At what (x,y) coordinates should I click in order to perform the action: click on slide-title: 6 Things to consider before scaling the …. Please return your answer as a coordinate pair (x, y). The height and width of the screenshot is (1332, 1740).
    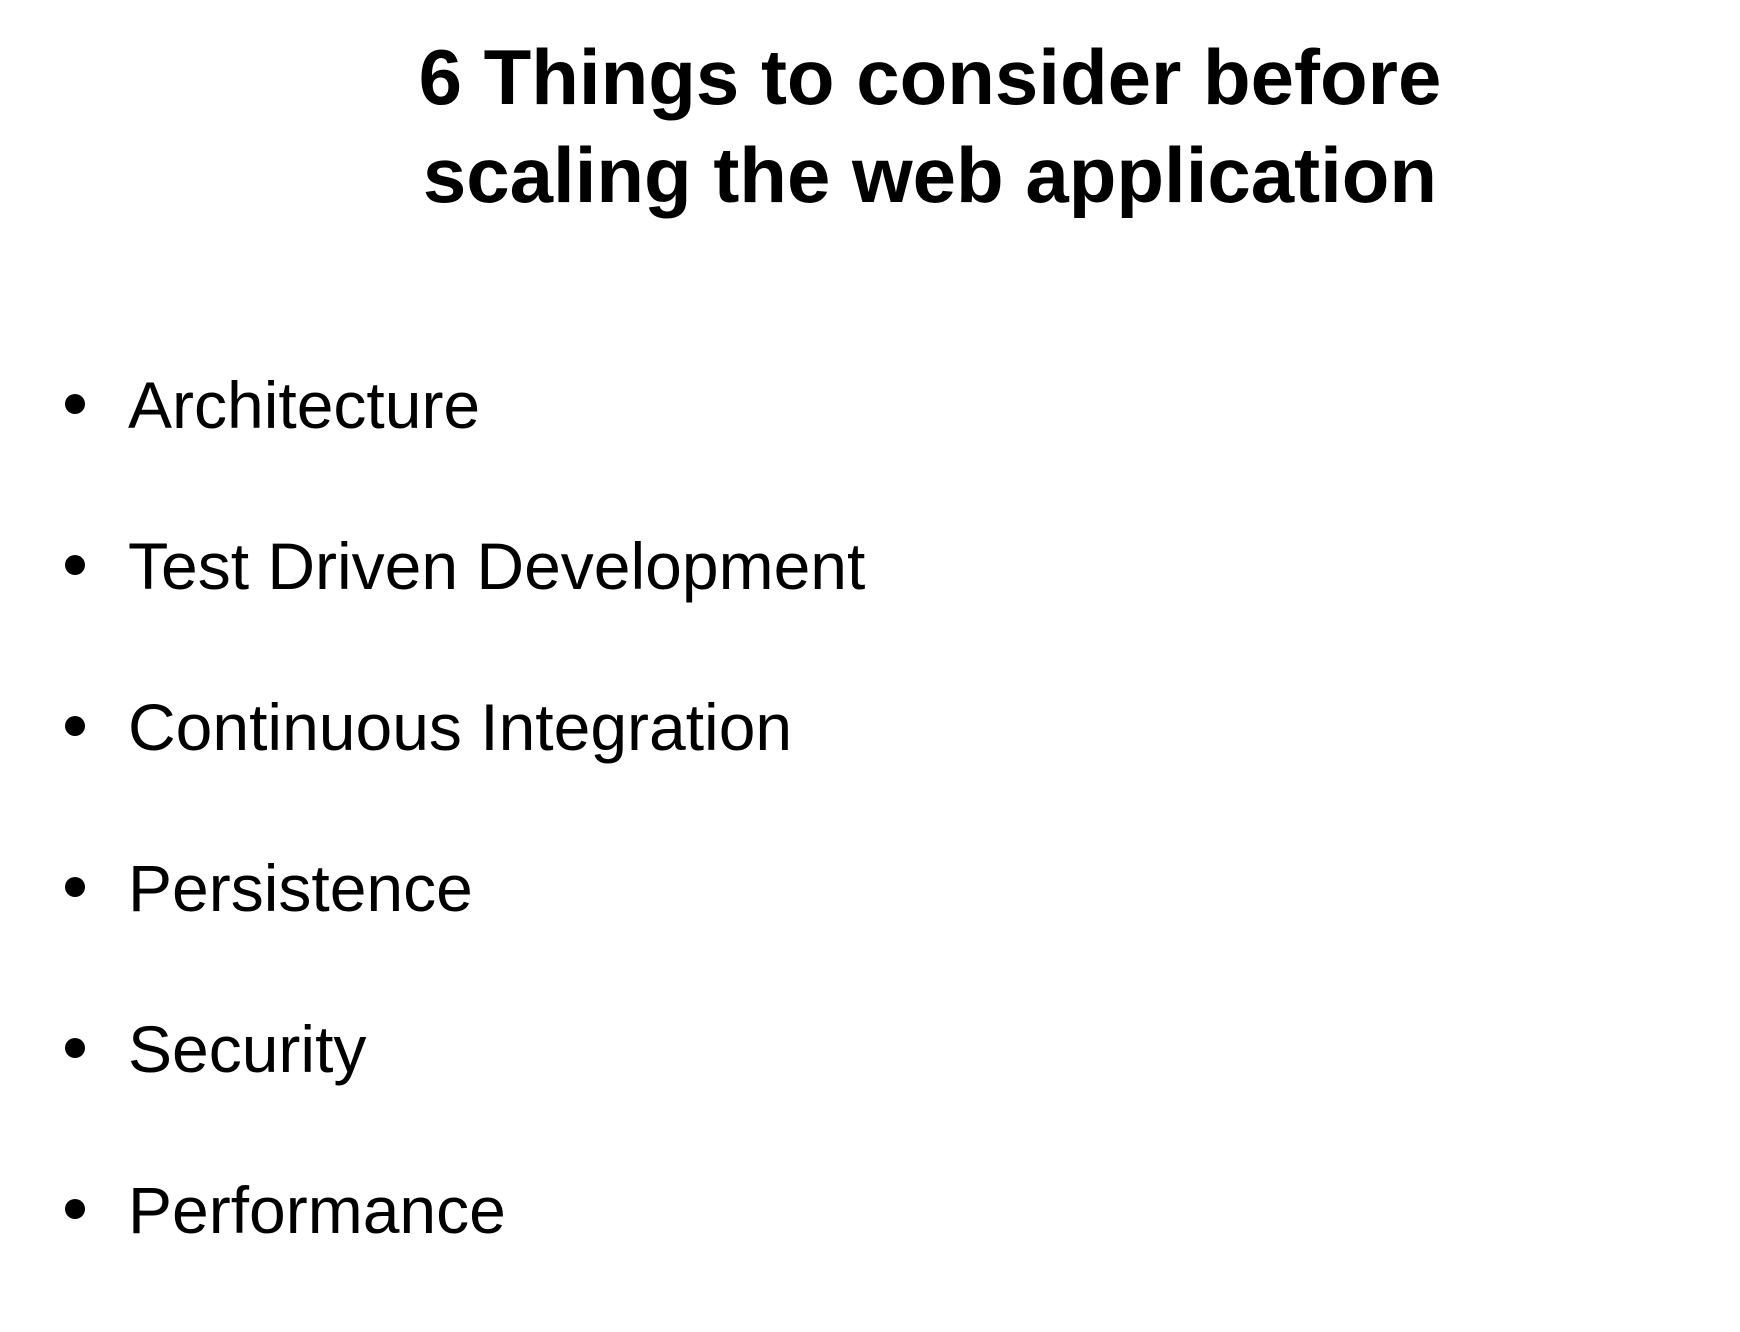
    Looking at the image, I should click on (930, 126).